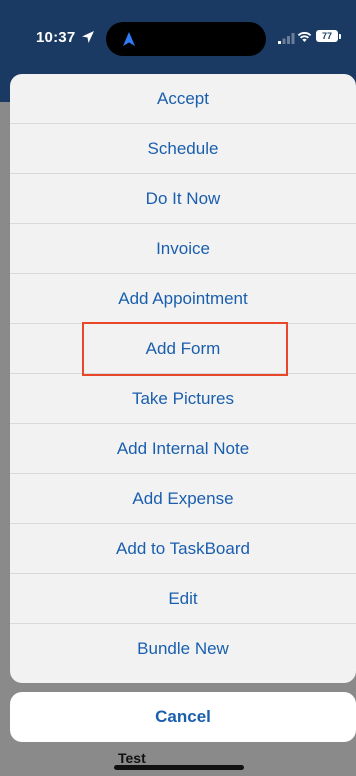  I want to click on edit-button: Edit, so click(183, 599).